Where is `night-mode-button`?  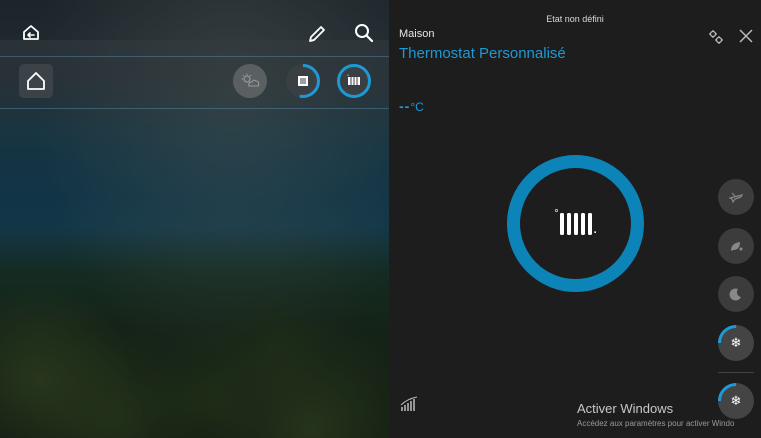
night-mode-button is located at coordinates (736, 294).